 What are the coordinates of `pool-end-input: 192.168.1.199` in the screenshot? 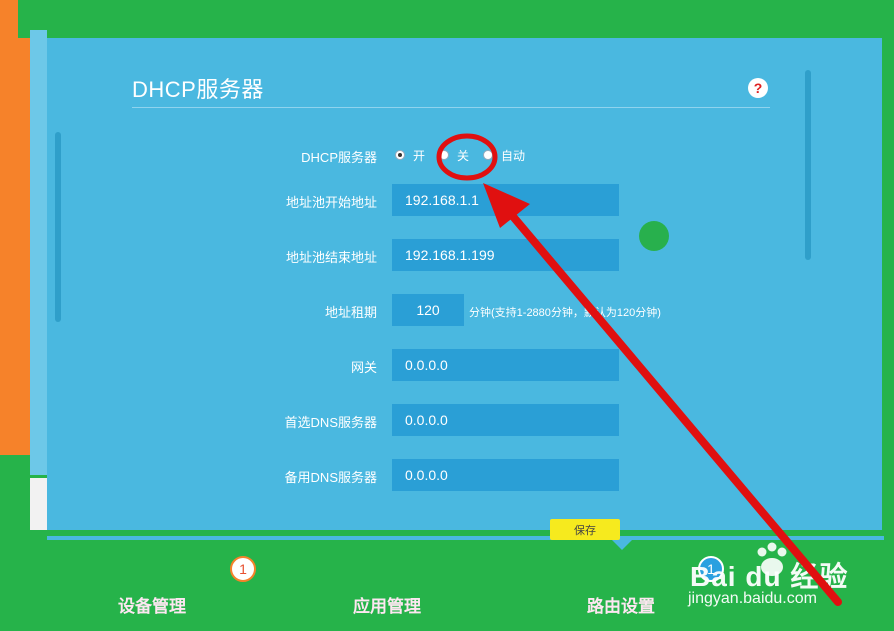 It's located at (505, 255).